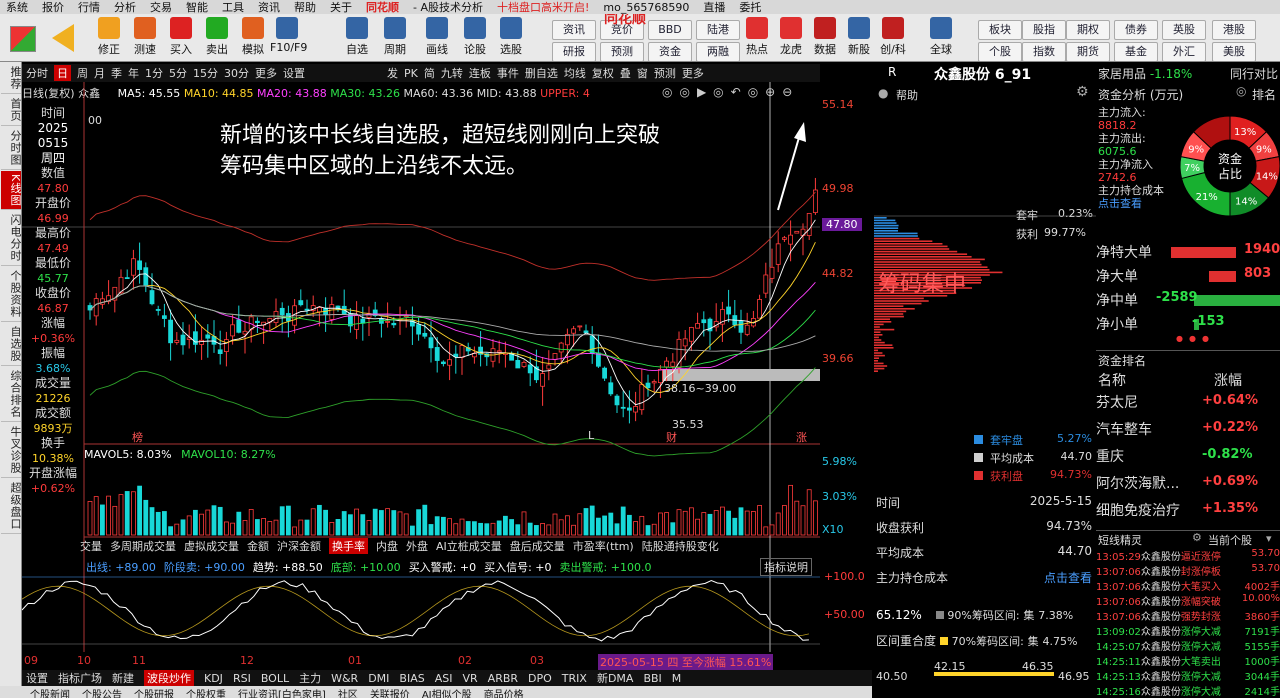 Image resolution: width=1280 pixels, height=698 pixels. What do you see at coordinates (1188, 555) in the screenshot?
I see `wizard-row: 13:05:29众鑫股份逼近涨停 53.70` at bounding box center [1188, 555].